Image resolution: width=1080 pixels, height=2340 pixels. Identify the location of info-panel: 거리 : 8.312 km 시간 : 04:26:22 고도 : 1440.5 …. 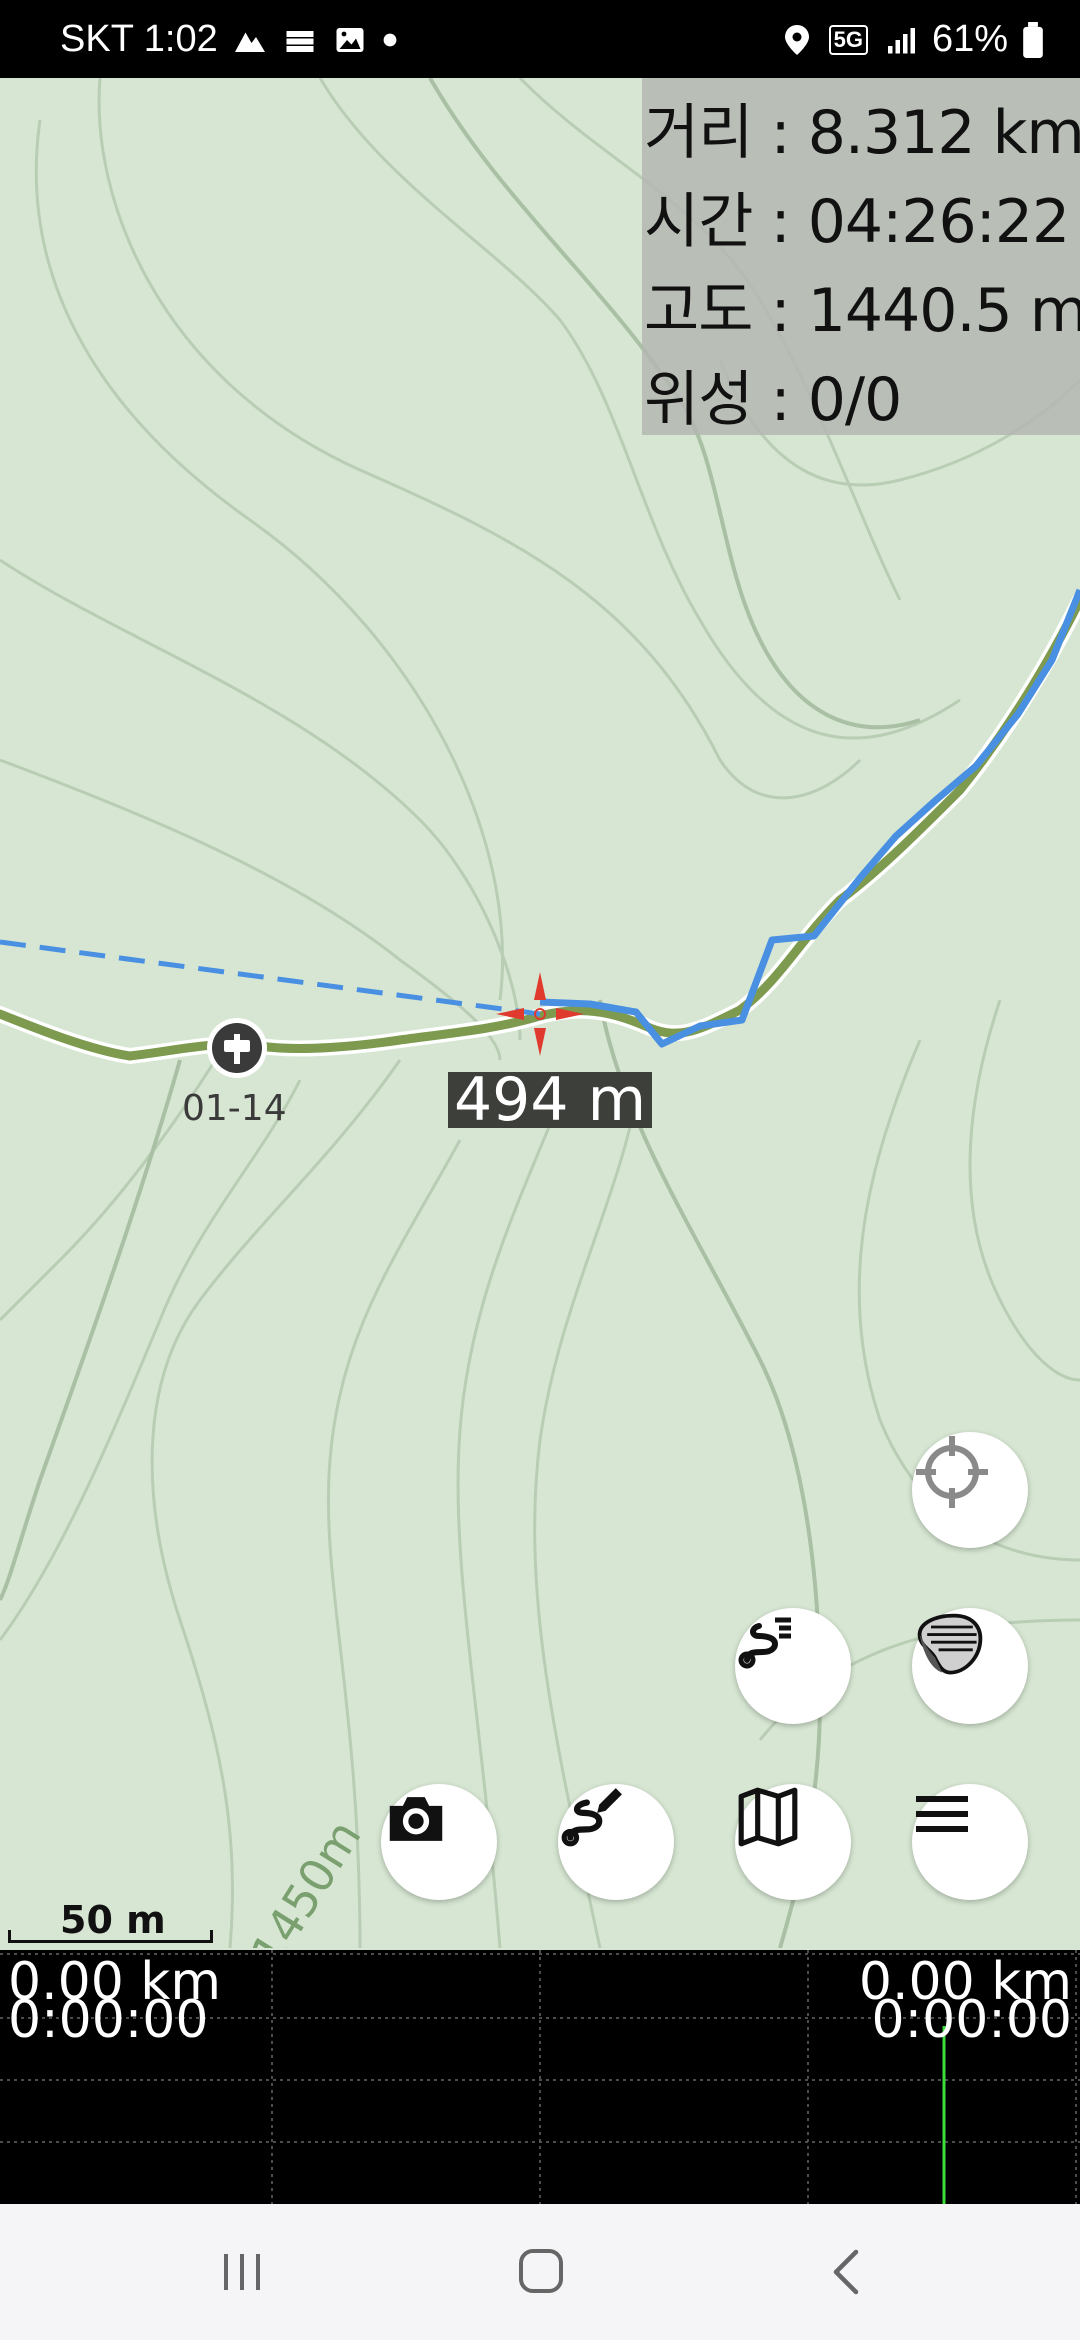
(861, 256).